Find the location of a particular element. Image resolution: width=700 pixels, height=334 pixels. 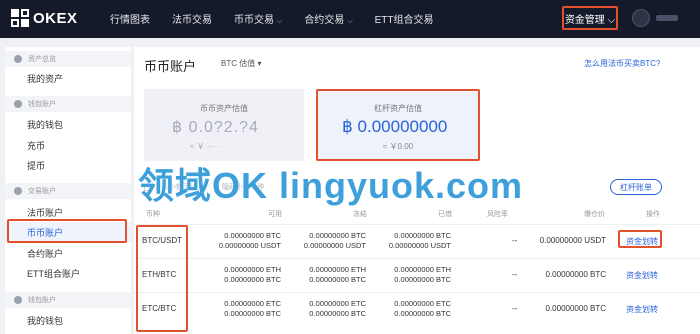

sidebar-section-trading: 交易账户 is located at coordinates (68, 191).